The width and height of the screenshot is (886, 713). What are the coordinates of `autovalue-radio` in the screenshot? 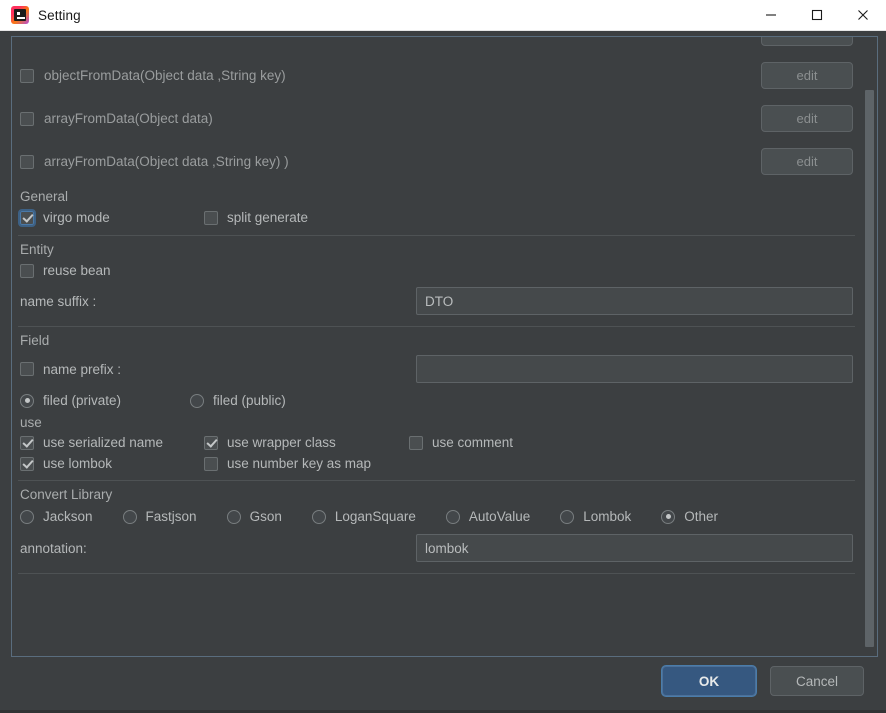 It's located at (452, 516).